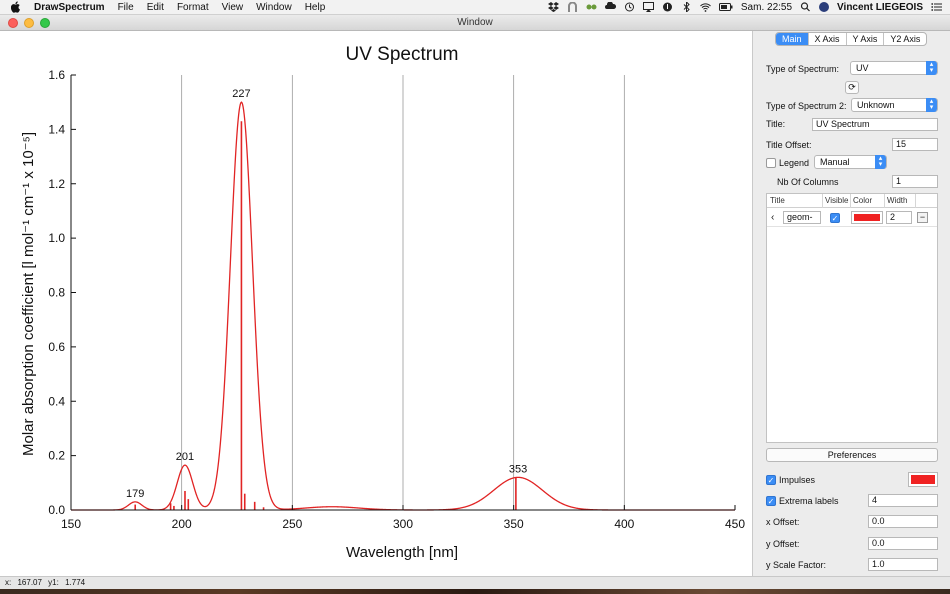 Image resolution: width=950 pixels, height=594 pixels. I want to click on x-axis-label: Wavelength [nm], so click(402, 552).